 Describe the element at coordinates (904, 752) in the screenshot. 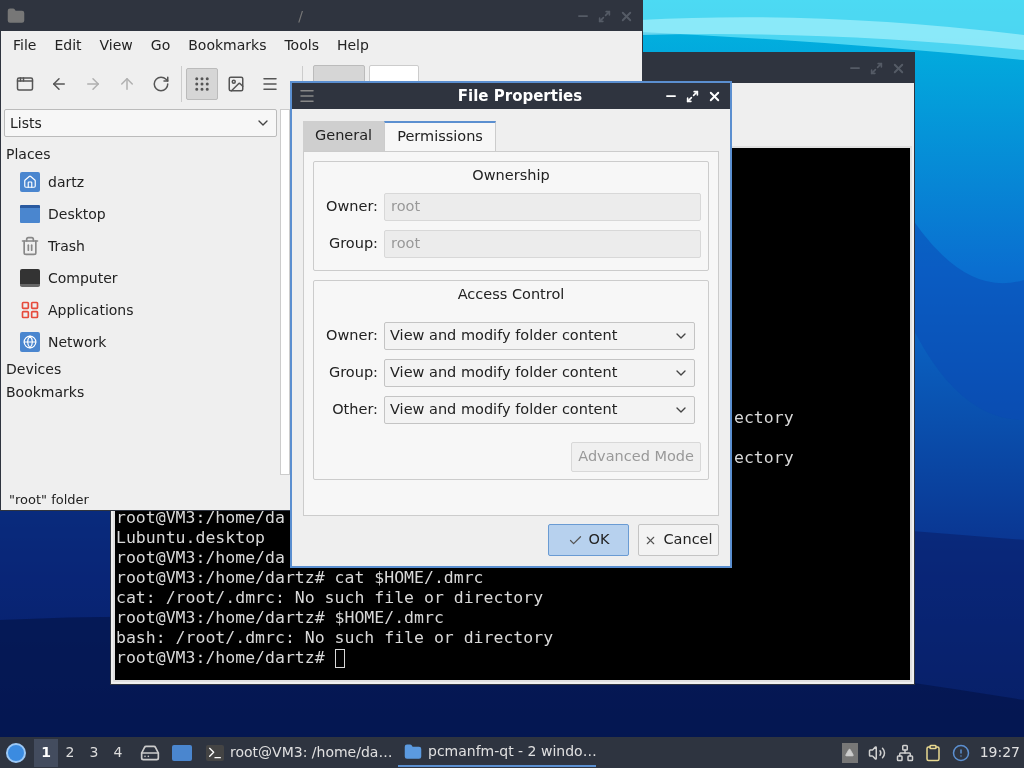

I see `network-icon` at that location.